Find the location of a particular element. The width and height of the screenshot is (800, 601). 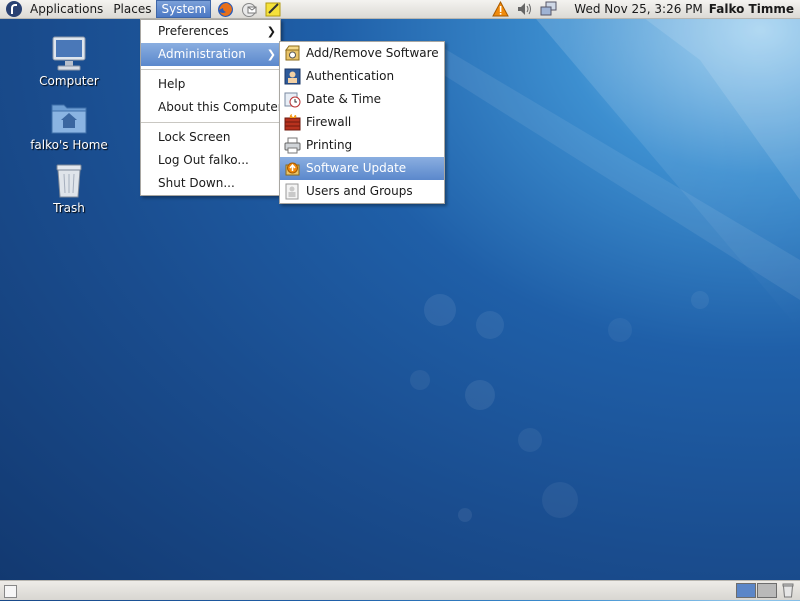

show-desktop-button is located at coordinates (10, 591).